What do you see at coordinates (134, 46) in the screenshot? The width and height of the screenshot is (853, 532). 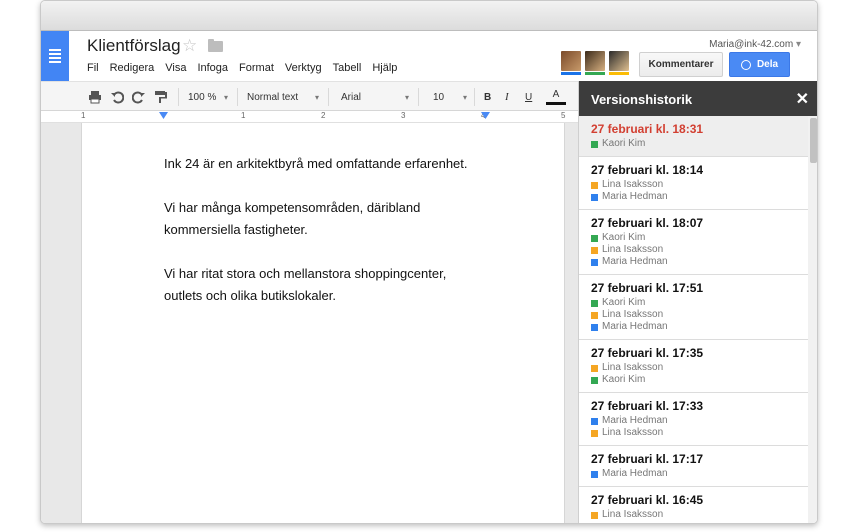 I see `document-title: Klientförslag` at bounding box center [134, 46].